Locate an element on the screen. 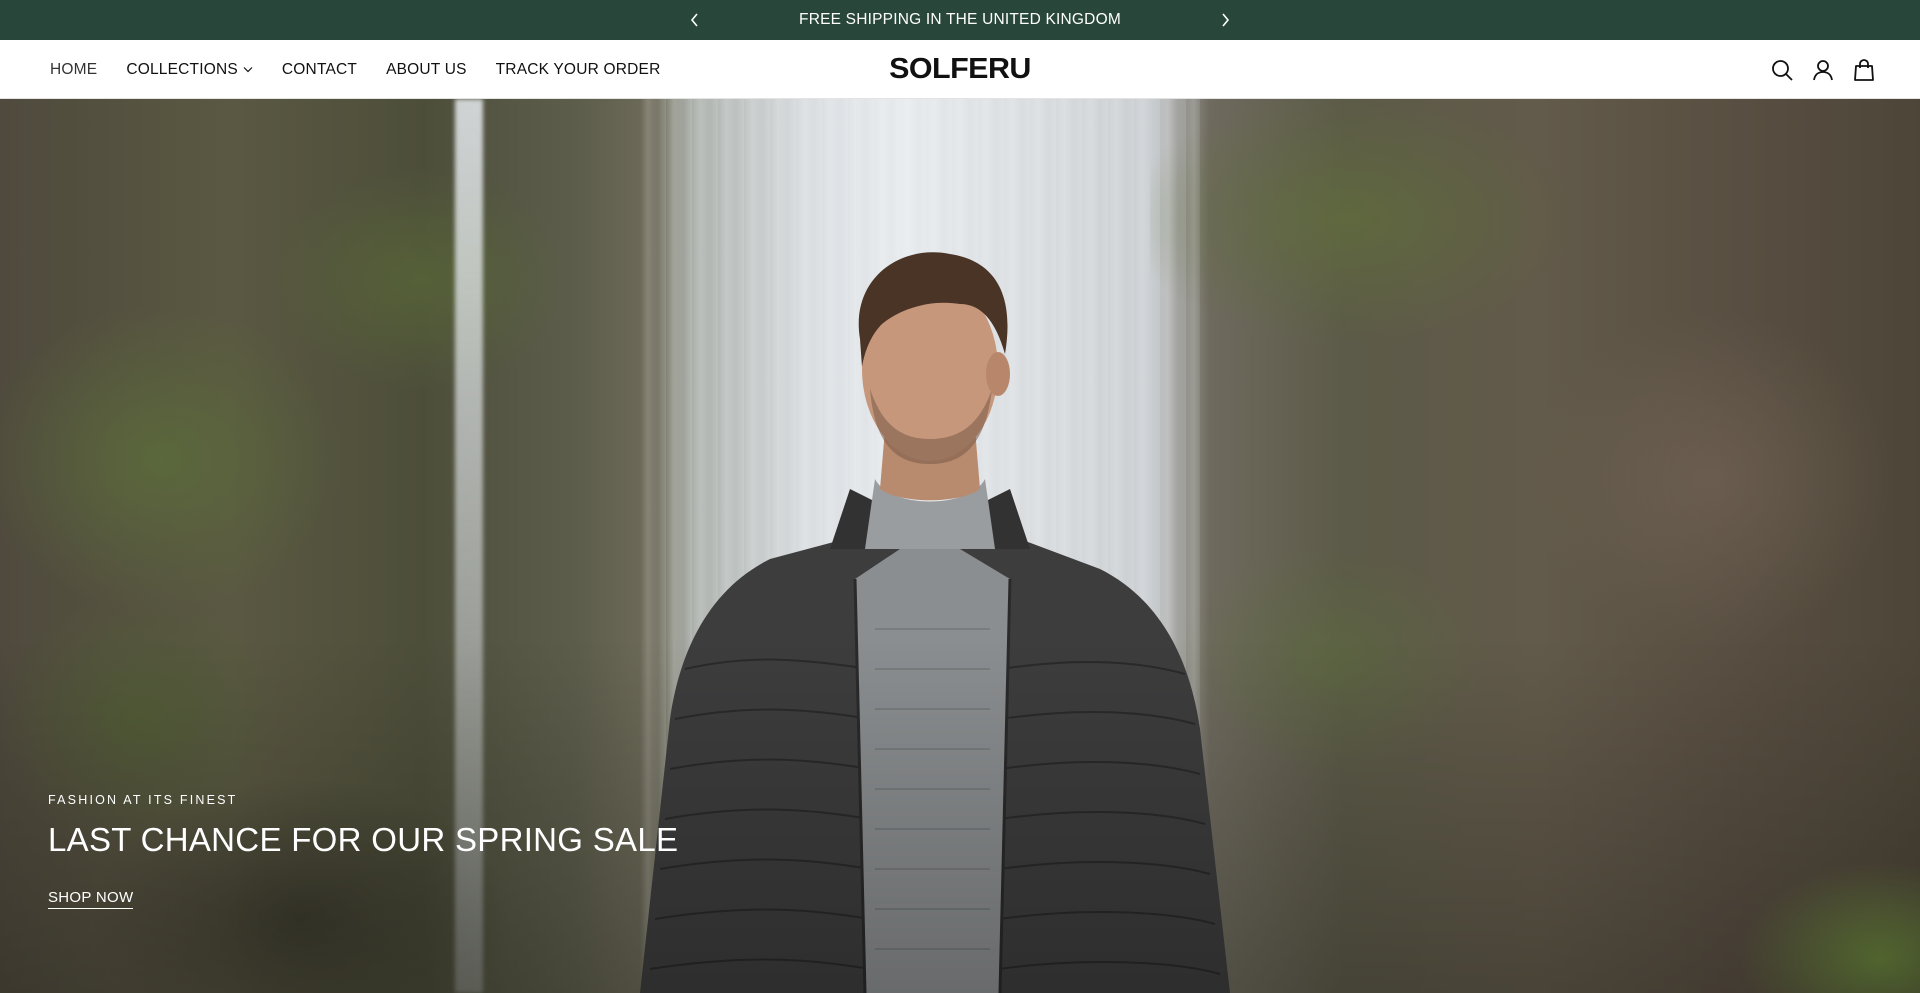 Image resolution: width=1920 pixels, height=993 pixels. search-button is located at coordinates (1782, 70).